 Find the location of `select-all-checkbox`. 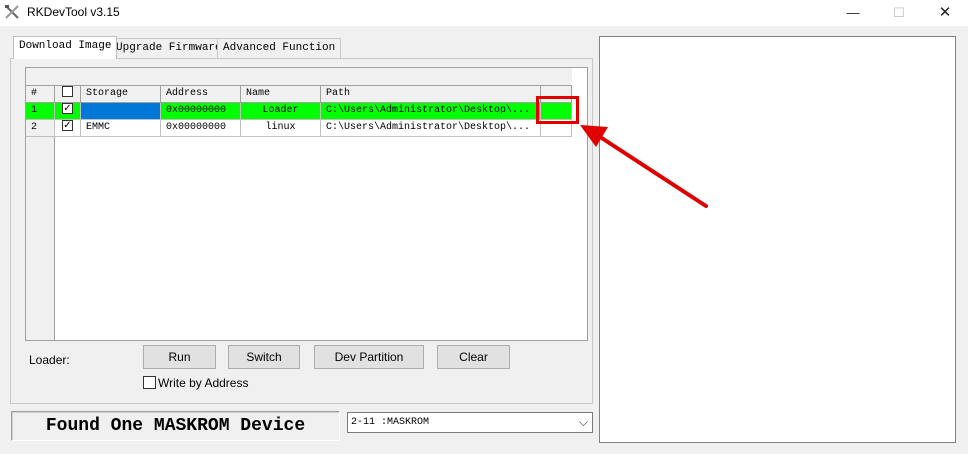

select-all-checkbox is located at coordinates (67, 91).